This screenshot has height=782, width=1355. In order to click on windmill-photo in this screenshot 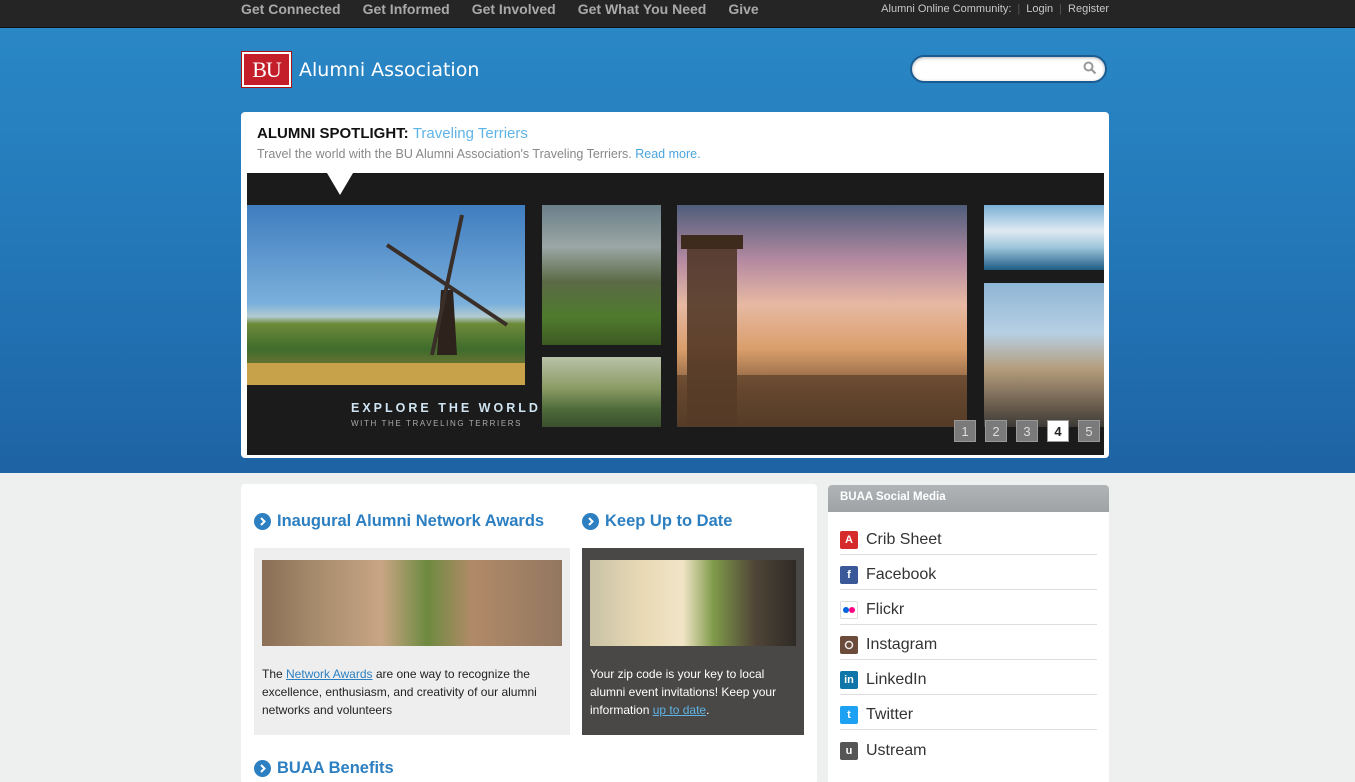, I will do `click(386, 295)`.